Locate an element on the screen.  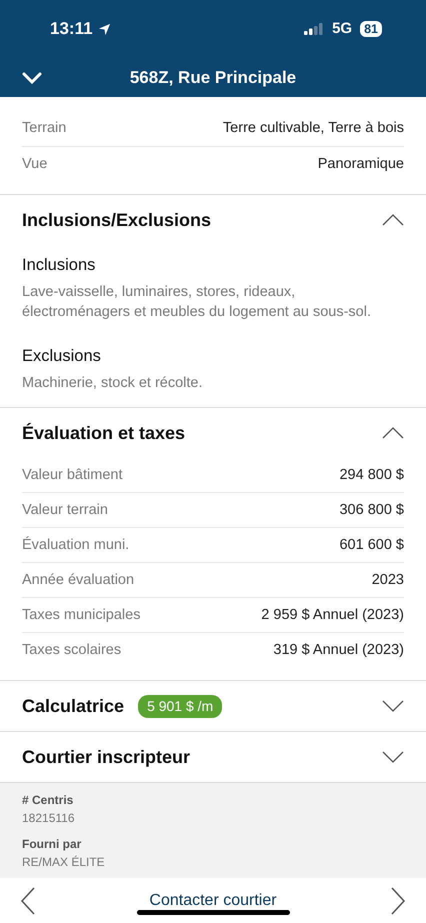
row-label: Évaluation muni. is located at coordinates (76, 545).